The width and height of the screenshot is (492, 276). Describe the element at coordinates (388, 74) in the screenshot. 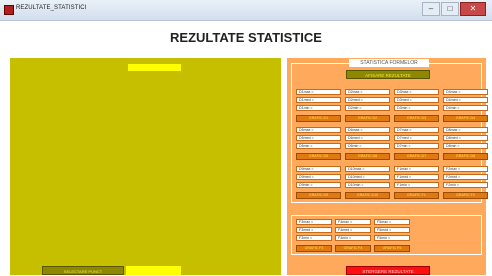

I see `show-results-button: AFISARE REZULTATE` at that location.